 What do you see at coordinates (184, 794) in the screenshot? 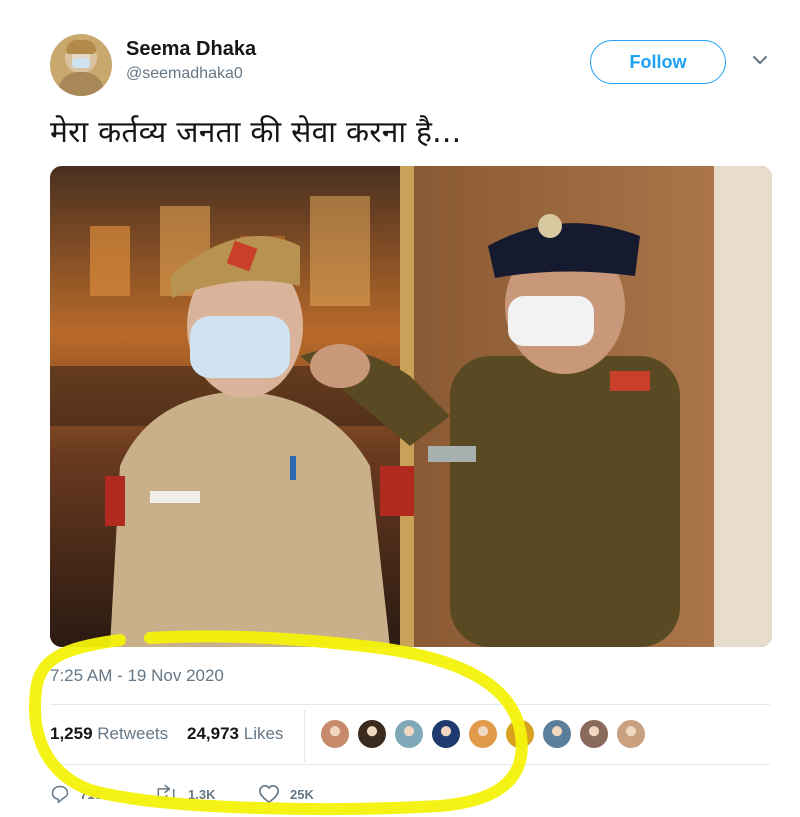
I see `retweet-button: 1.3K` at bounding box center [184, 794].